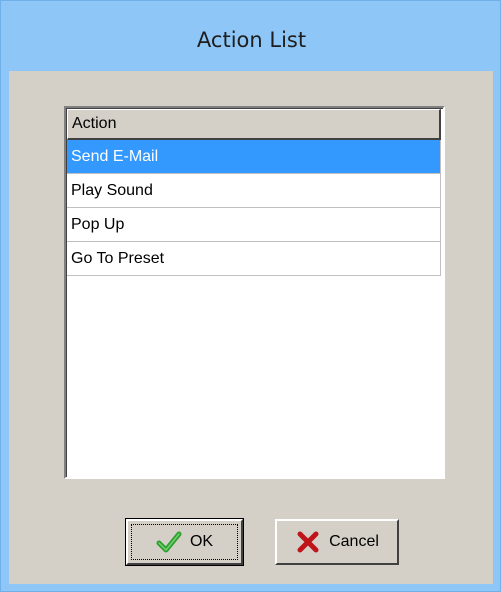 The height and width of the screenshot is (592, 501). I want to click on check-icon, so click(169, 542).